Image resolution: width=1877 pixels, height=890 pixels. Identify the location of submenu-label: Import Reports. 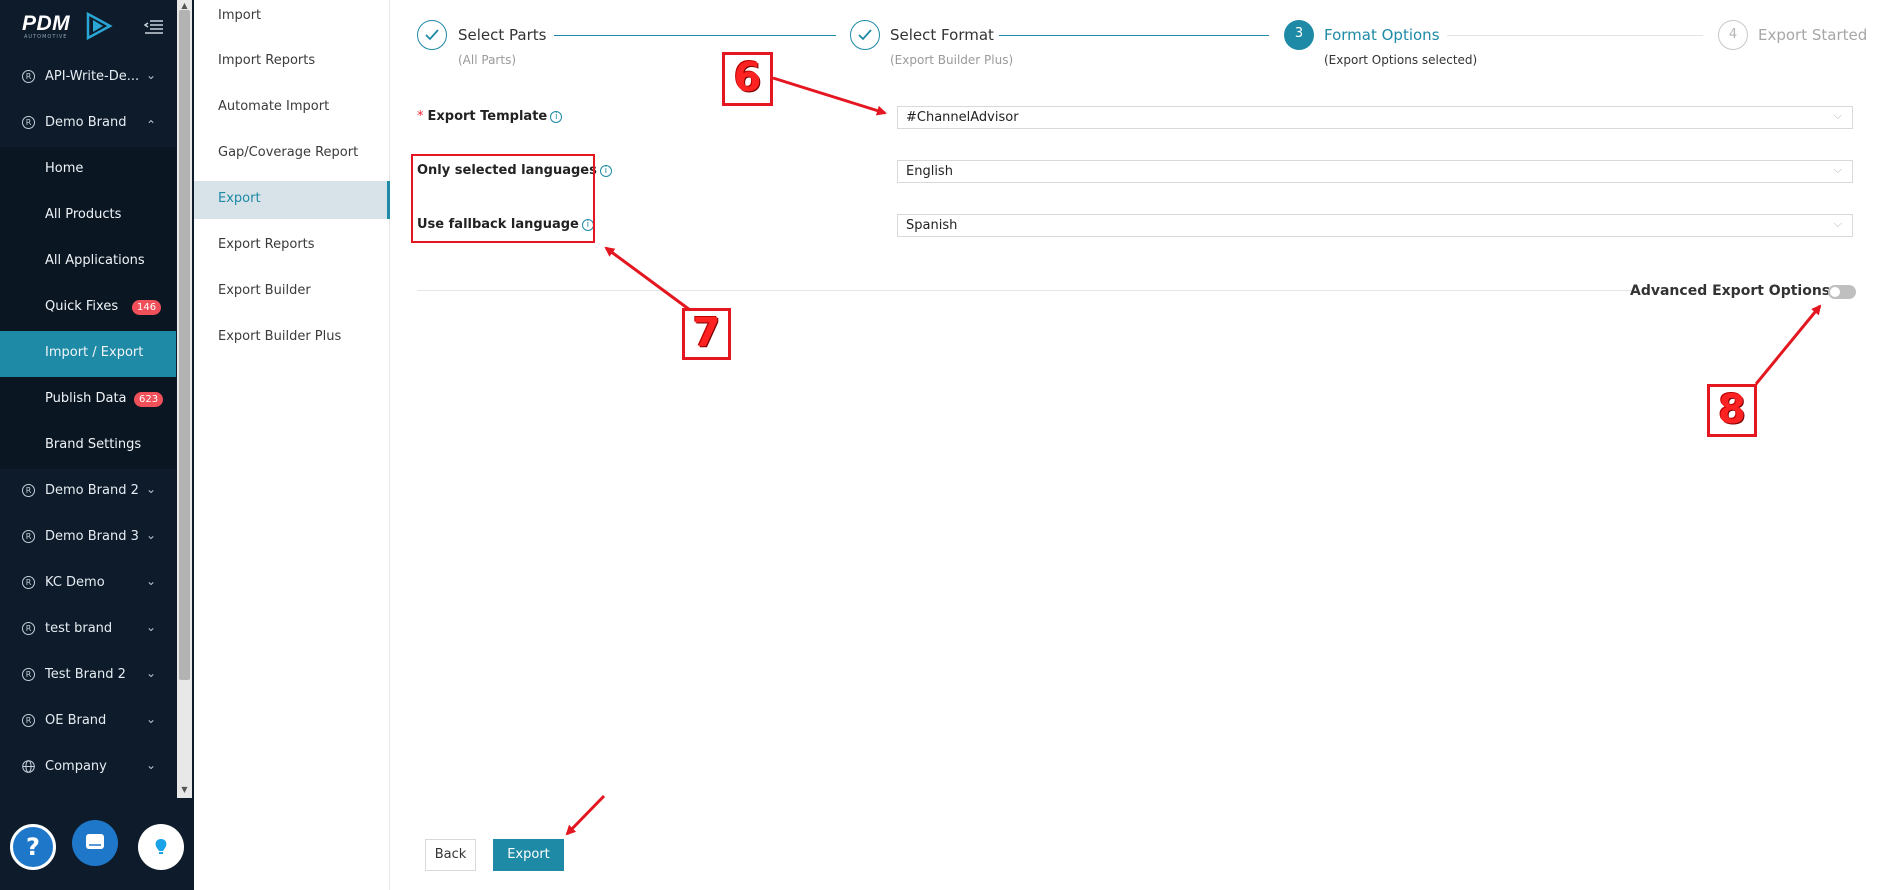
(267, 60).